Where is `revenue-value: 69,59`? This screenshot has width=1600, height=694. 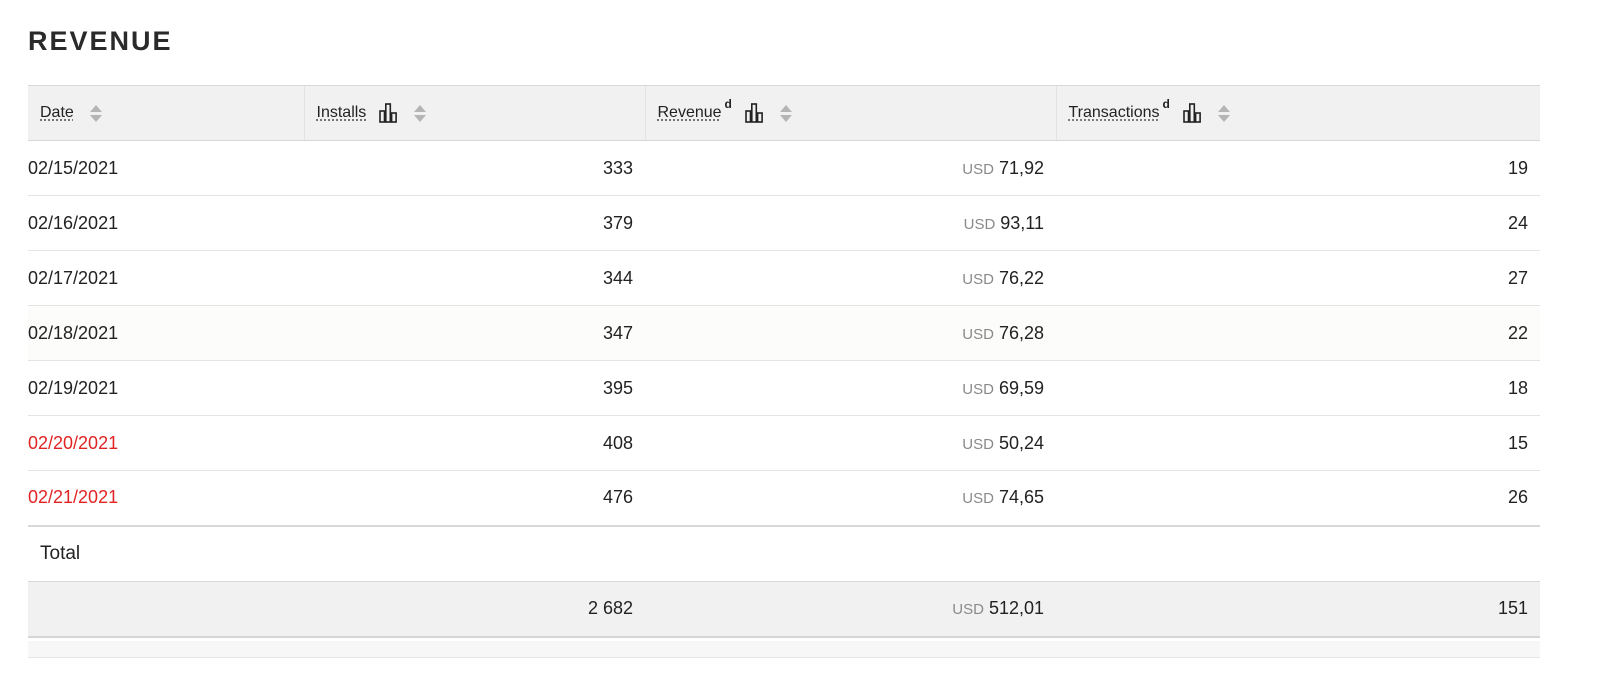 revenue-value: 69,59 is located at coordinates (1021, 387).